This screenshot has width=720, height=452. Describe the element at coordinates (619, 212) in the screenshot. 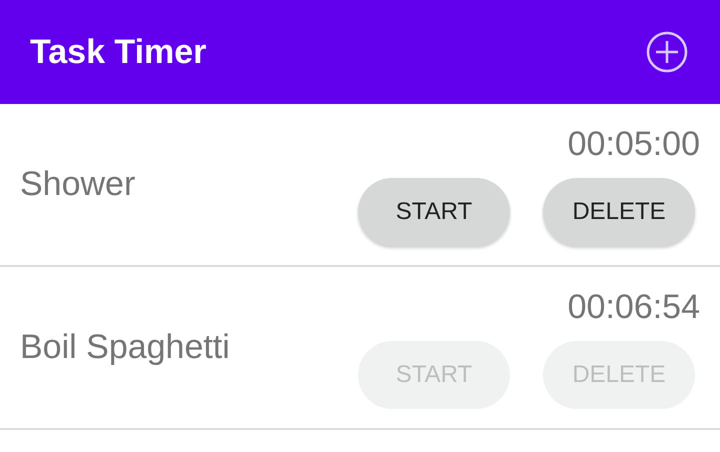

I see `delete-button: DELETE` at that location.